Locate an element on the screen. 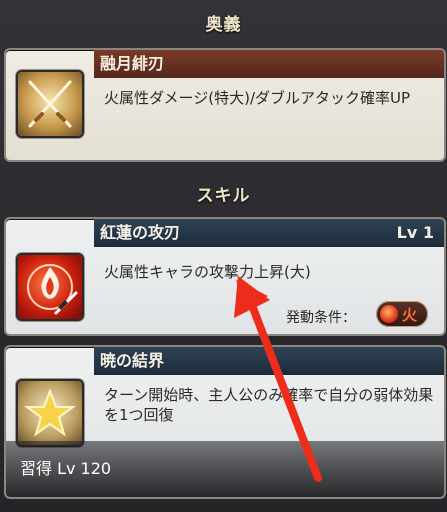 This screenshot has width=447, height=512. skill-name: 暁の結界 is located at coordinates (269, 361).